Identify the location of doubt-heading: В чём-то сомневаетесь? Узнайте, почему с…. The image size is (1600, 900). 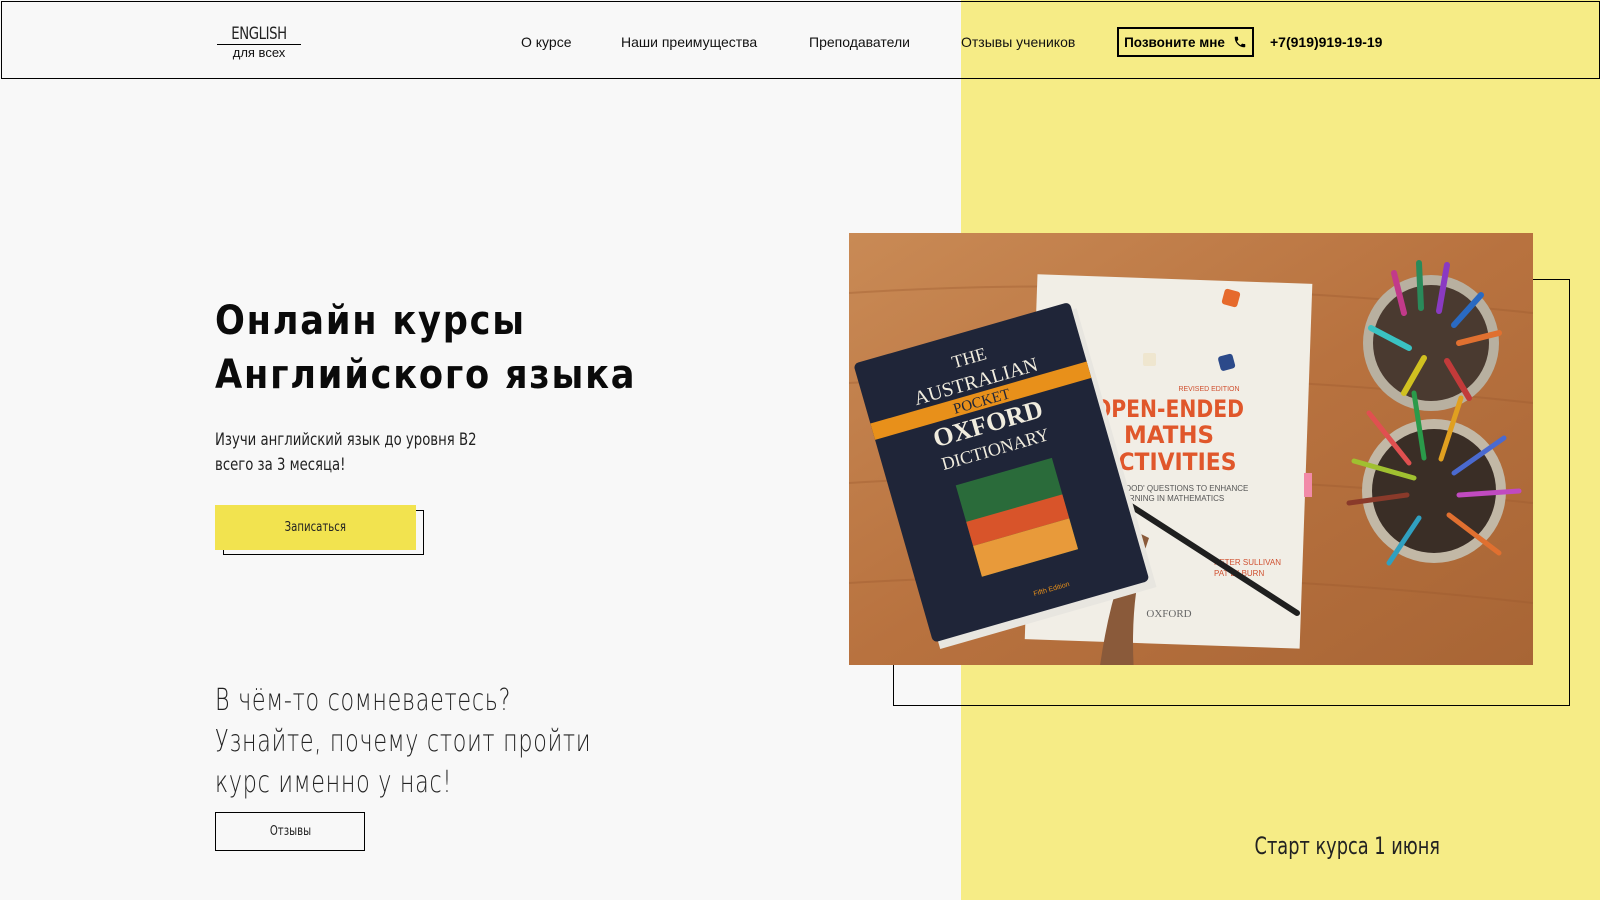
(407, 741).